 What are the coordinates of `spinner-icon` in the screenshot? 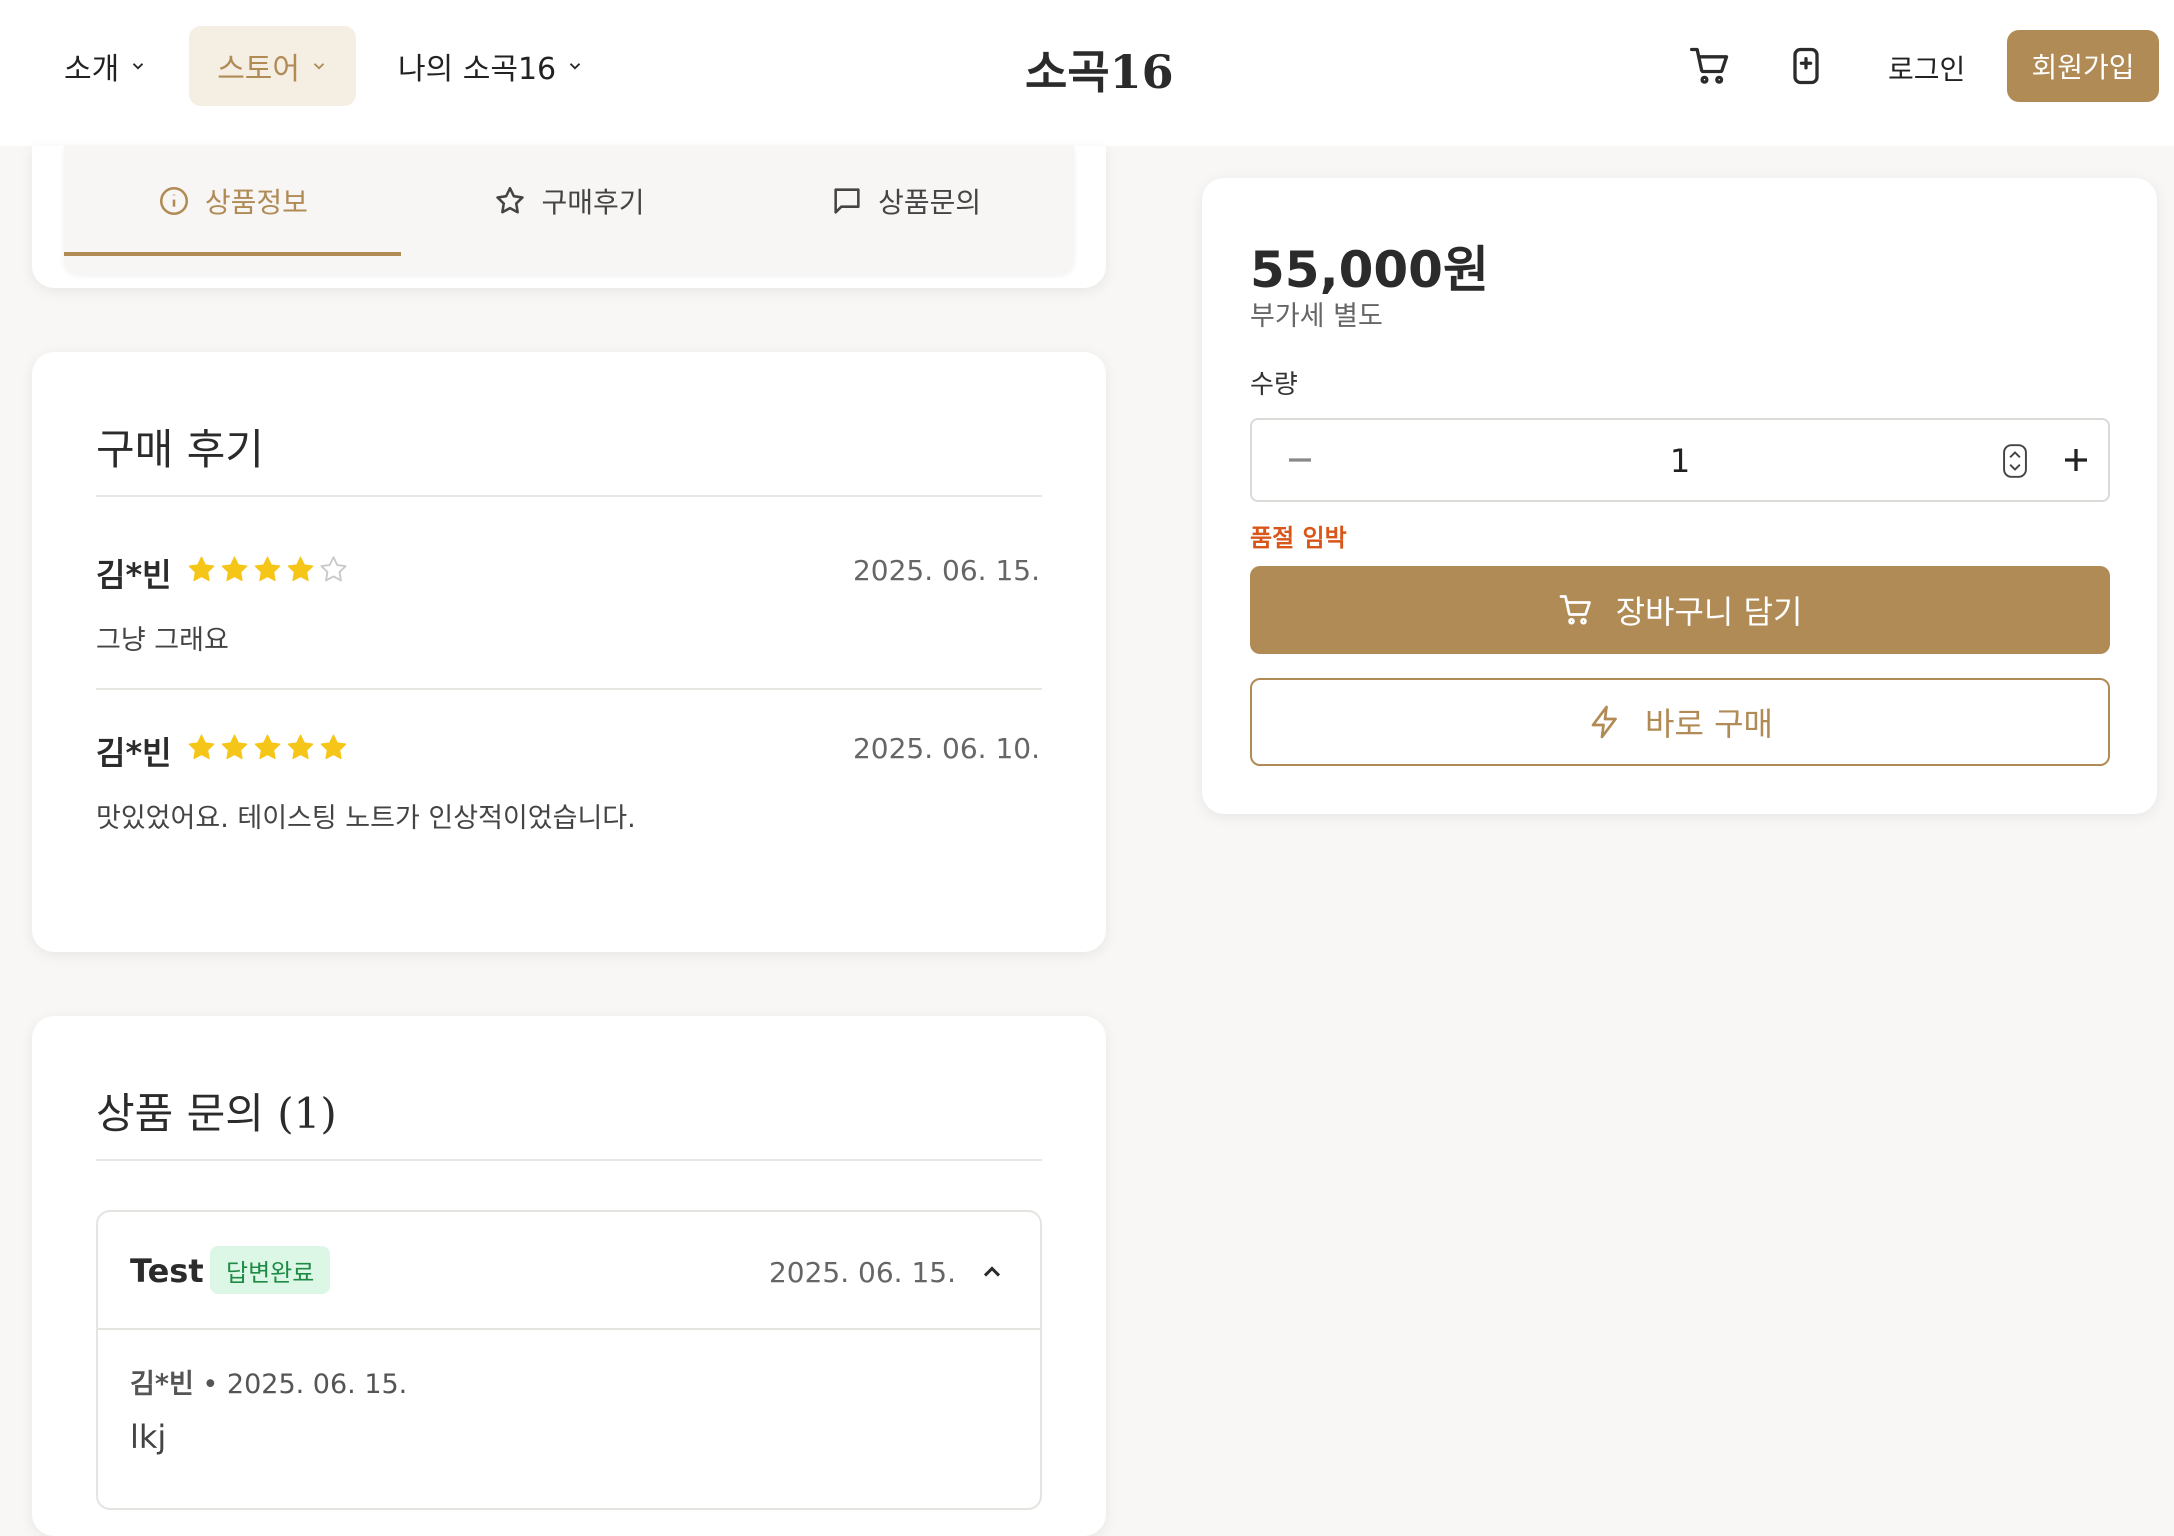 It's located at (2015, 461).